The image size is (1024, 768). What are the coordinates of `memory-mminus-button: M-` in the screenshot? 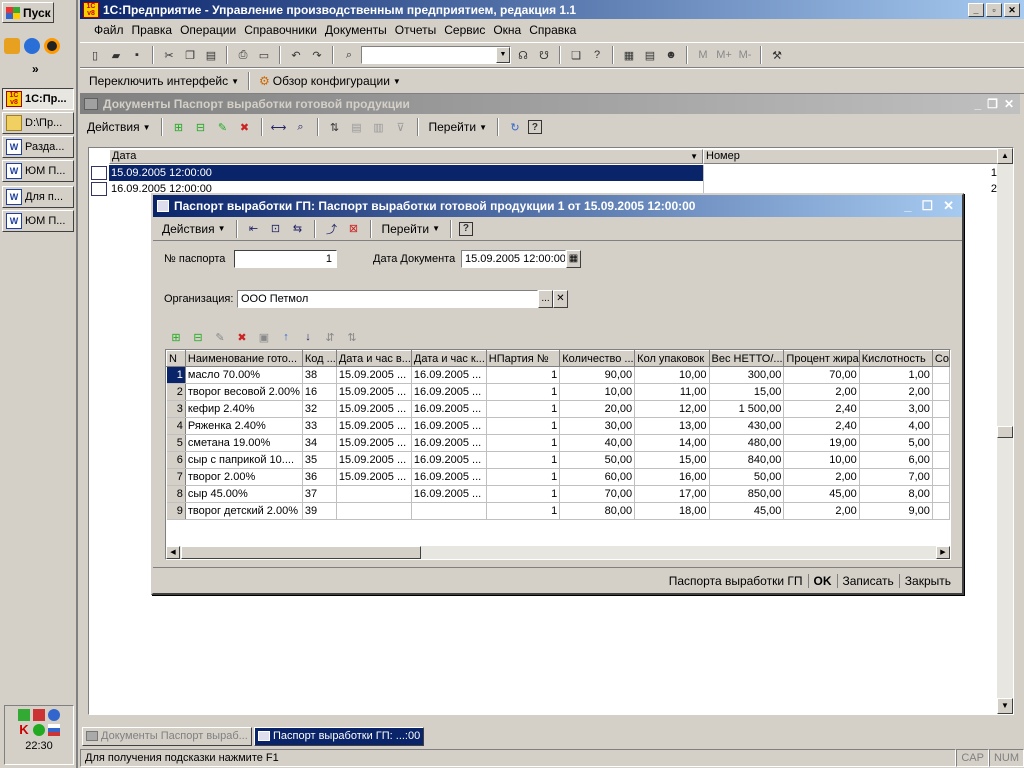 It's located at (745, 55).